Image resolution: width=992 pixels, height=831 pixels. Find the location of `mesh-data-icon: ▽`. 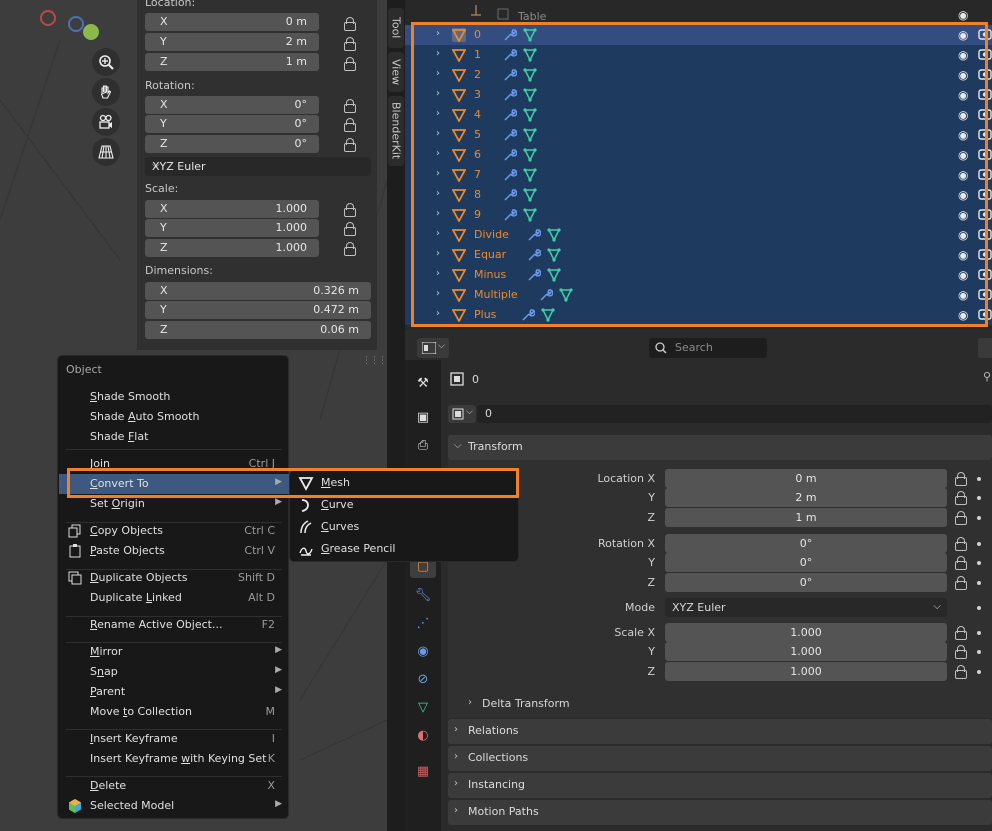

mesh-data-icon: ▽ is located at coordinates (423, 707).